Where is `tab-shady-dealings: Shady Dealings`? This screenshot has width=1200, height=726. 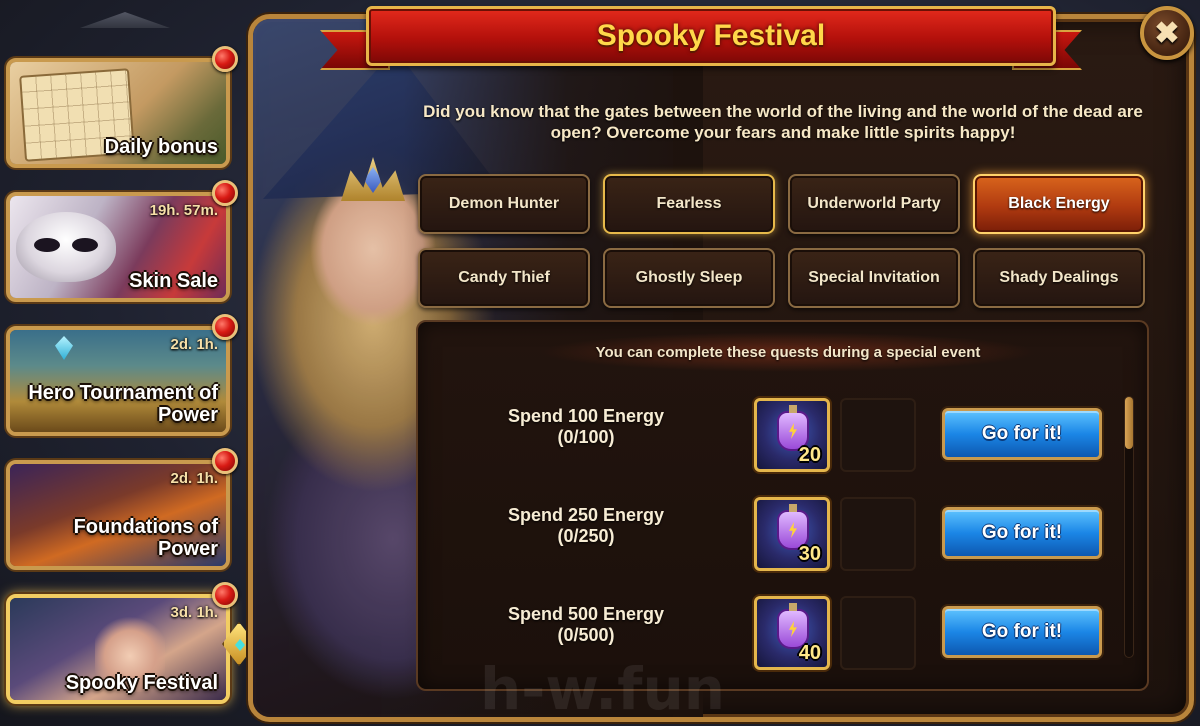
tab-shady-dealings: Shady Dealings is located at coordinates (1059, 278).